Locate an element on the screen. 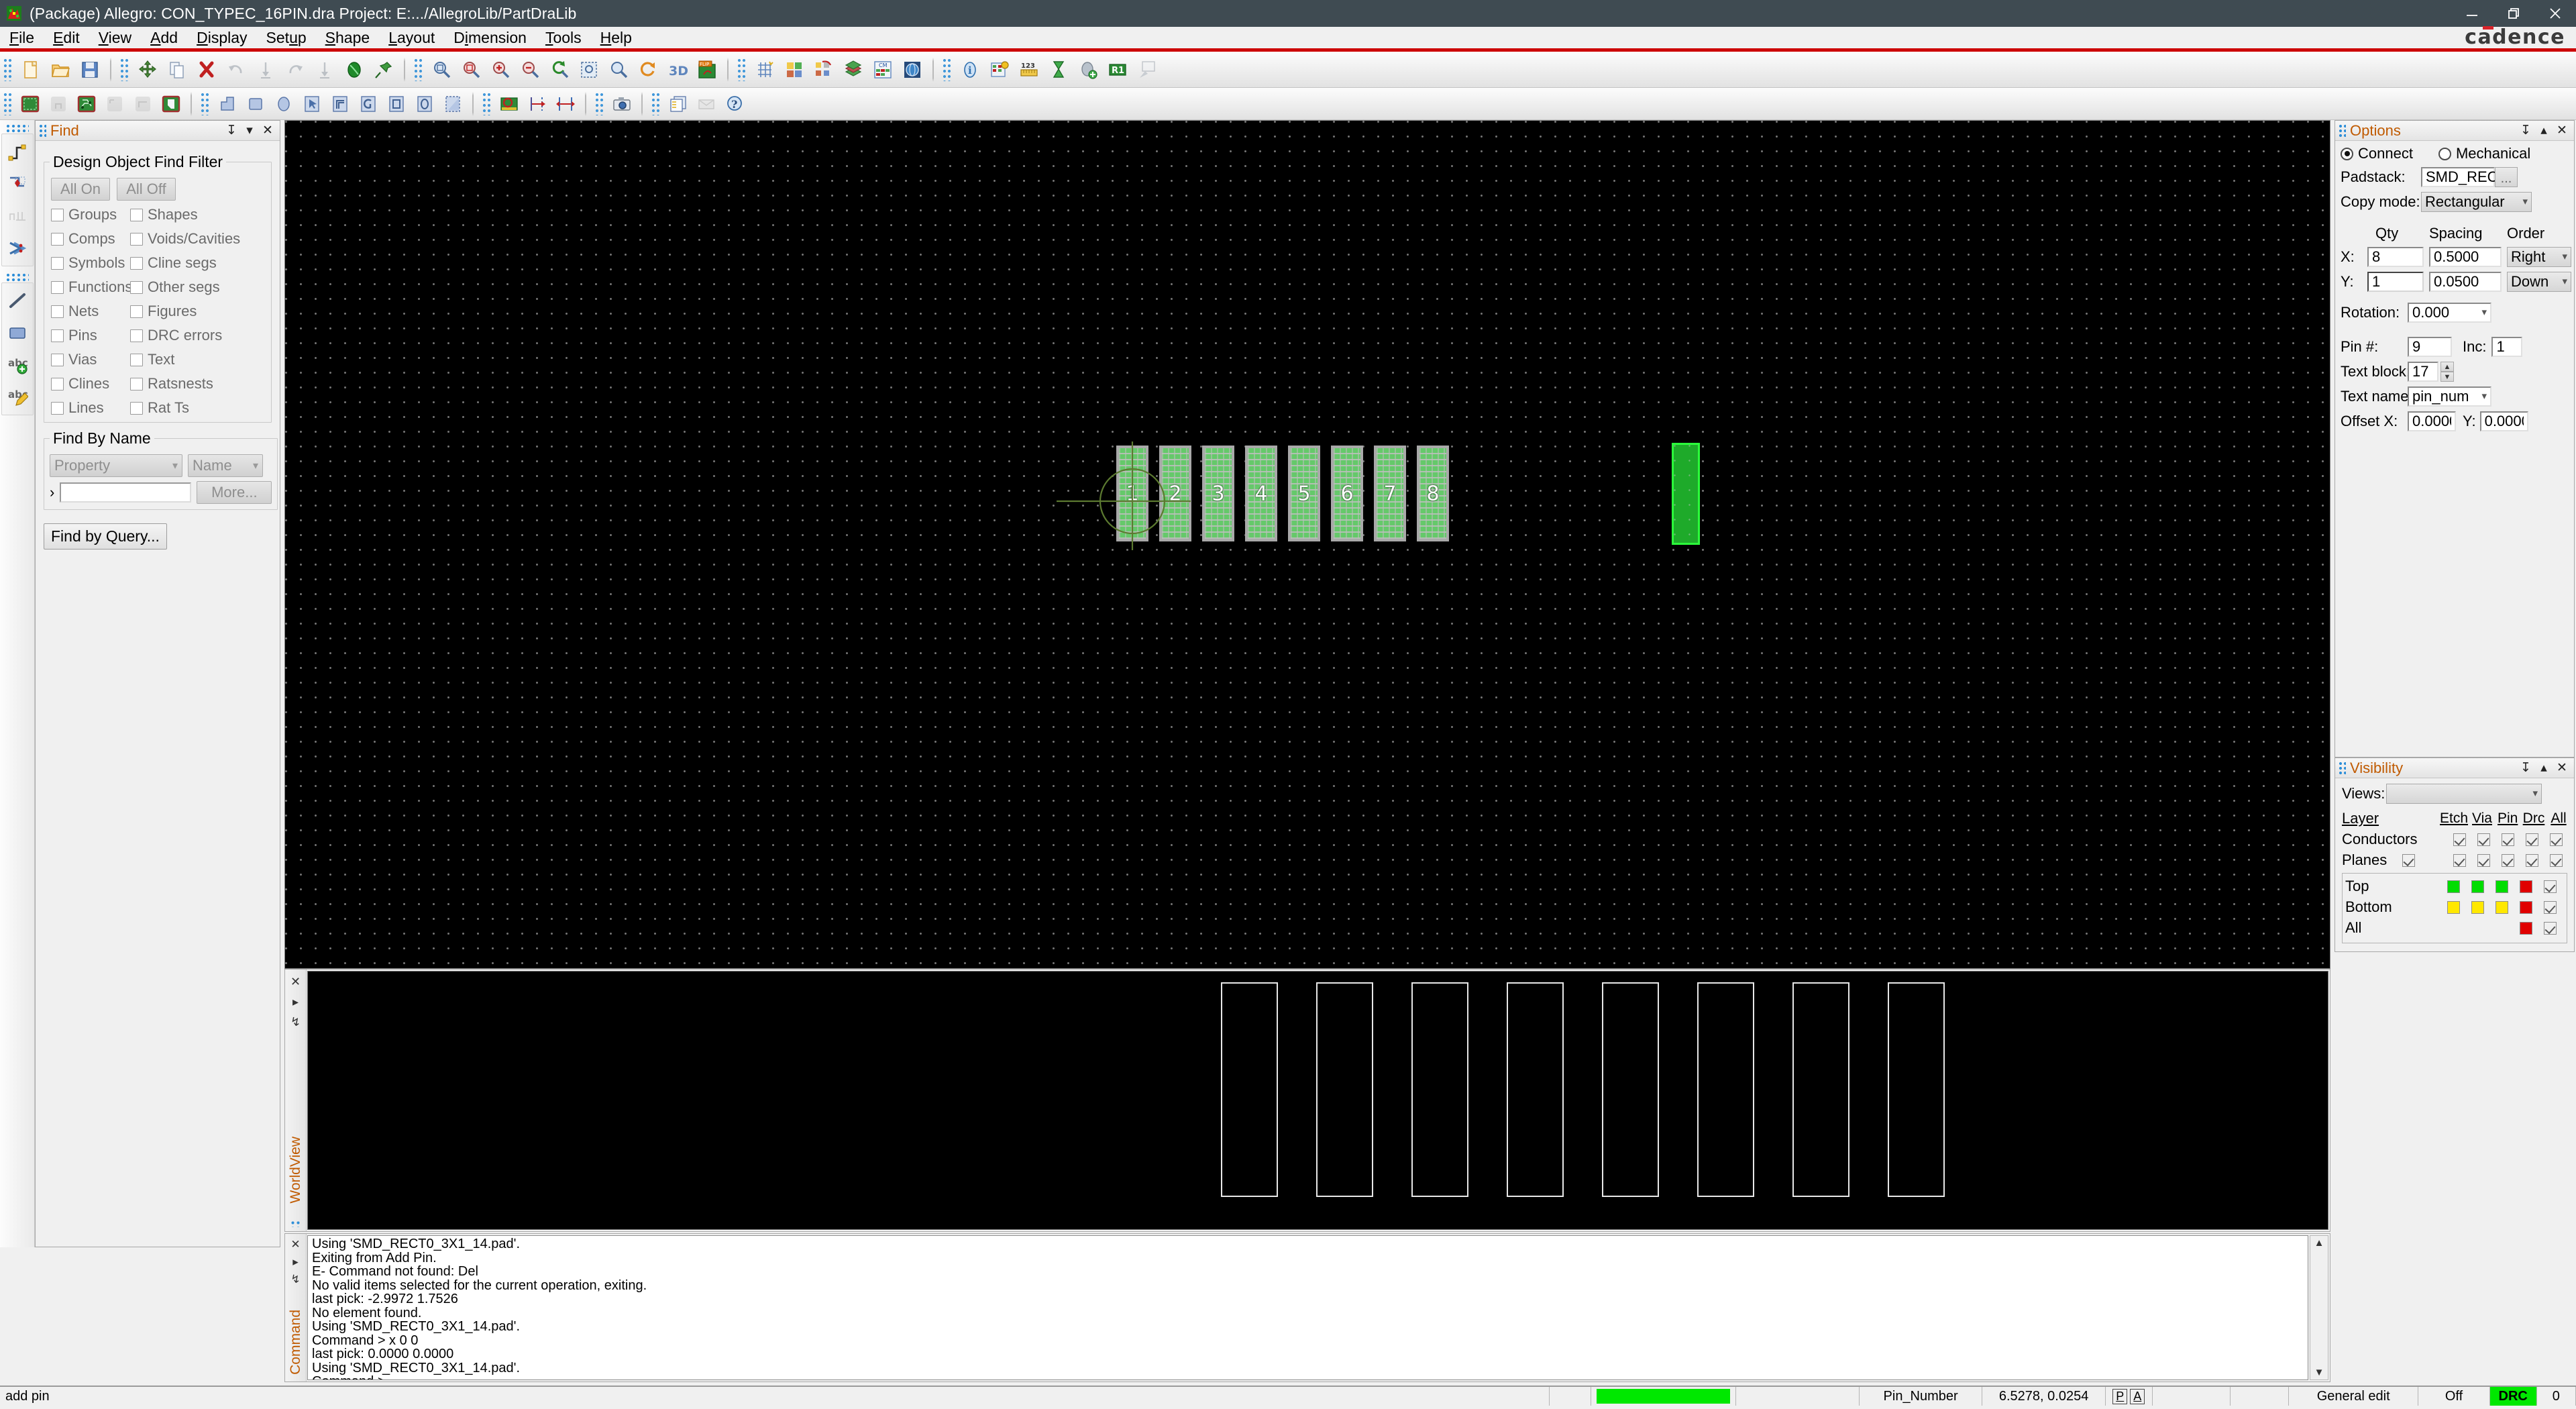 The height and width of the screenshot is (1409, 2576). top-drc-color-swatch is located at coordinates (2526, 886).